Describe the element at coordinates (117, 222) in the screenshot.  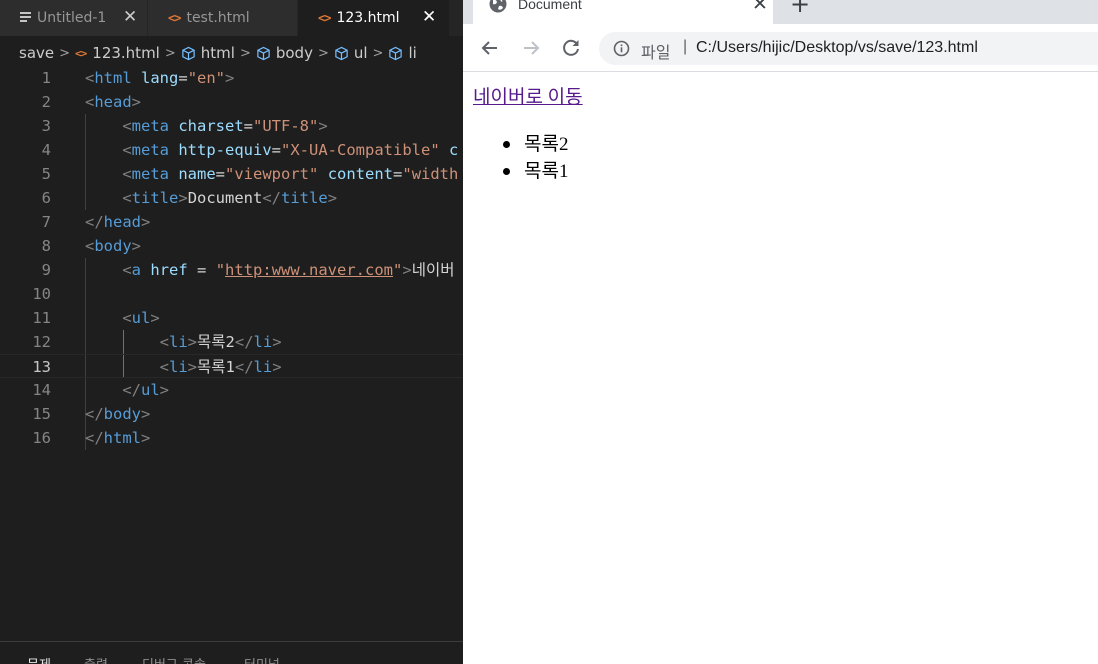
I see `code-text: </head>` at that location.